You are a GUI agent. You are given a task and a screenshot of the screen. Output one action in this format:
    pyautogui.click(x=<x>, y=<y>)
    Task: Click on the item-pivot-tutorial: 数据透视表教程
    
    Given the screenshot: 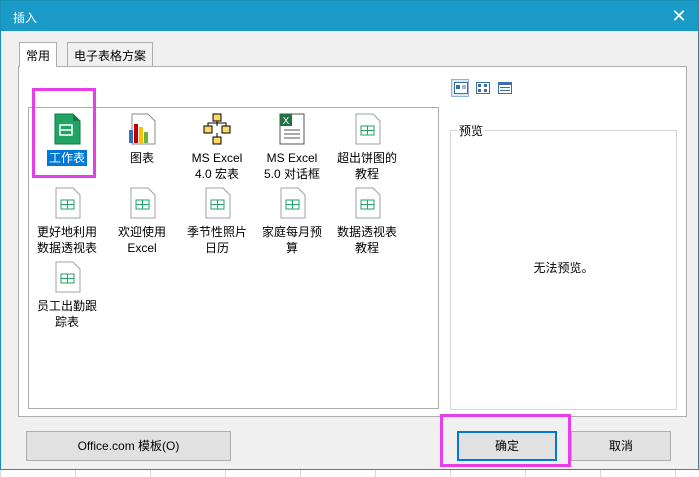 What is the action you would take?
    pyautogui.click(x=367, y=221)
    